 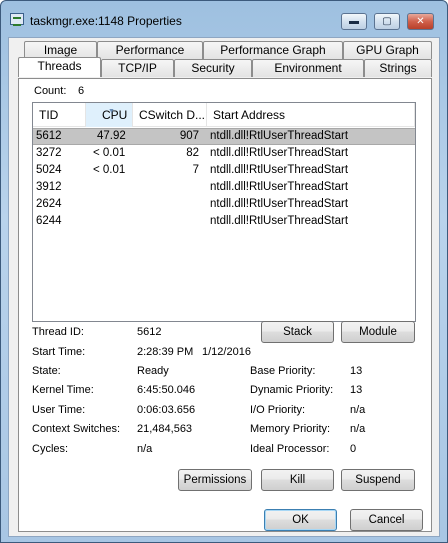 I want to click on cancel-button: Cancel, so click(x=386, y=520).